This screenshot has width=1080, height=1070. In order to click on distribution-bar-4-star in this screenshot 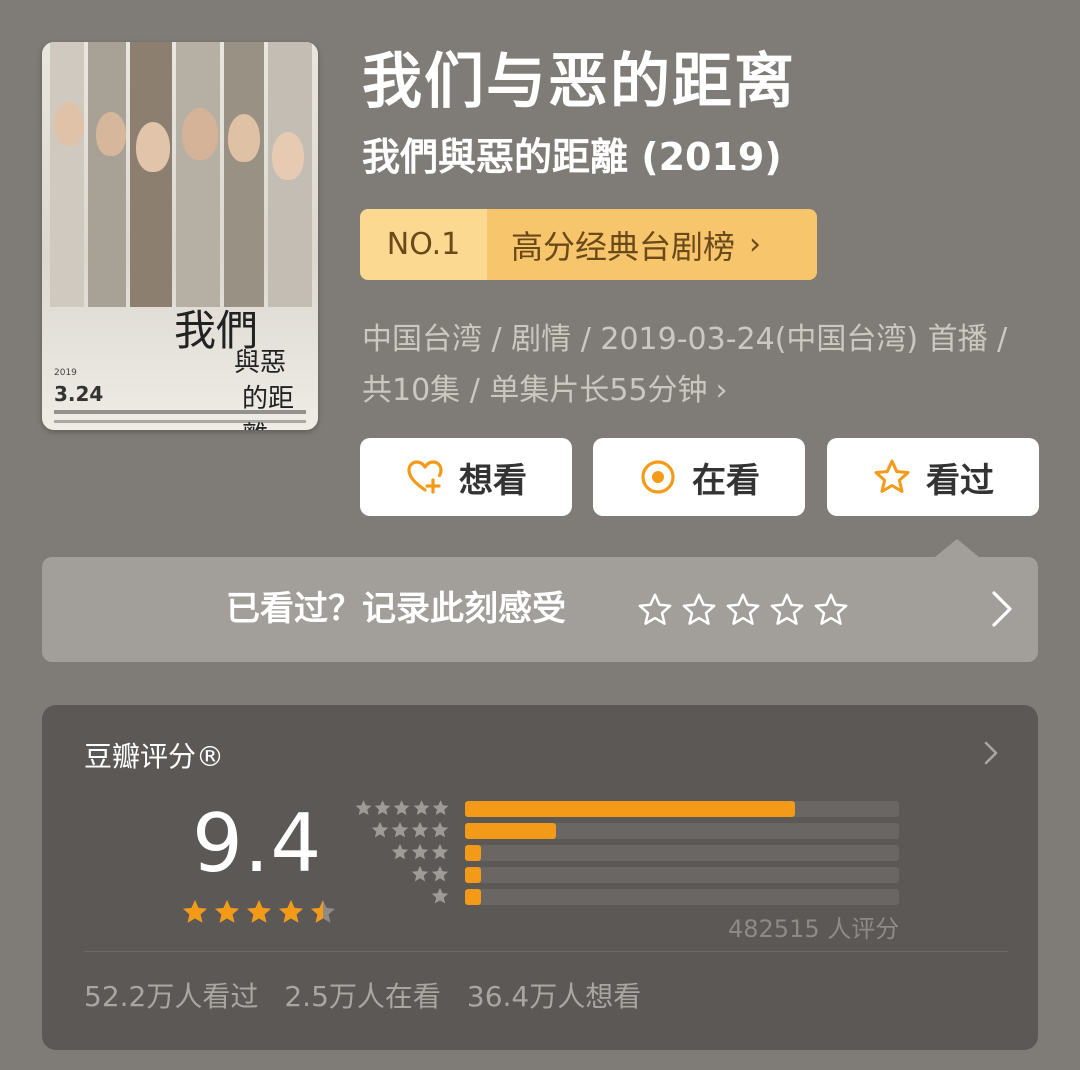, I will do `click(511, 831)`.